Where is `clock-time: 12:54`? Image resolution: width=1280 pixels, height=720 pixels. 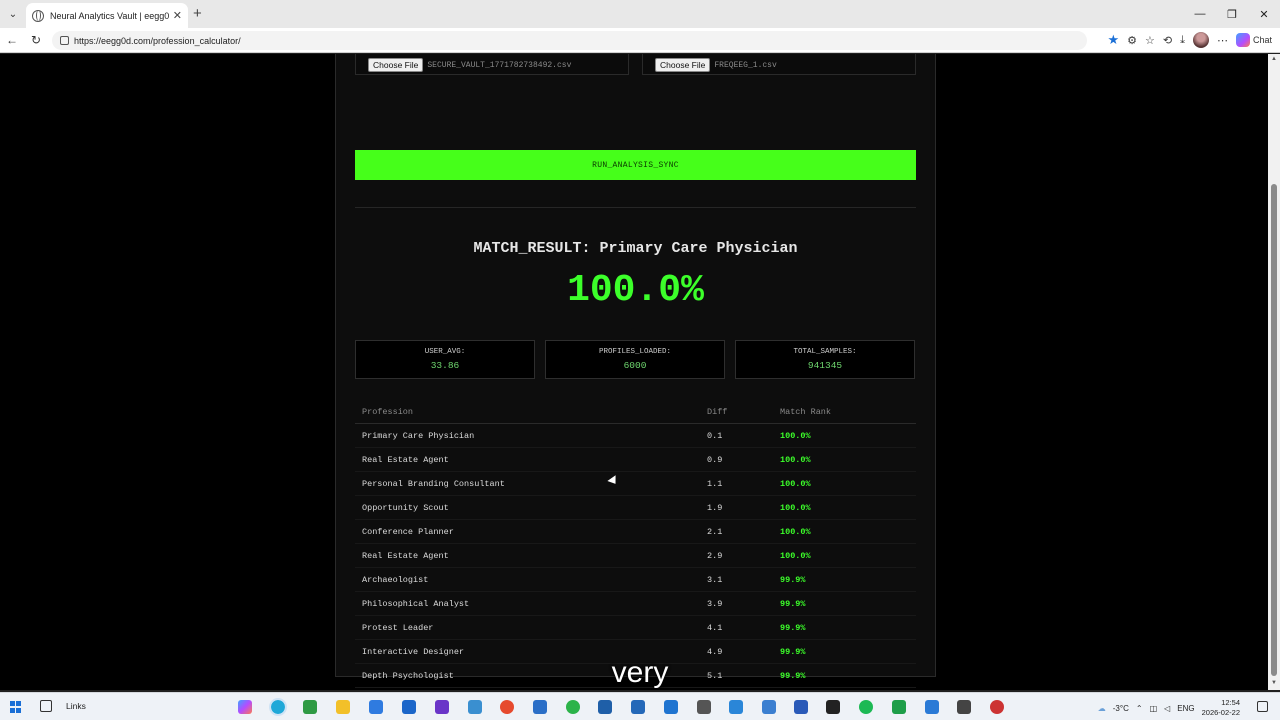 clock-time: 12:54 is located at coordinates (1230, 702).